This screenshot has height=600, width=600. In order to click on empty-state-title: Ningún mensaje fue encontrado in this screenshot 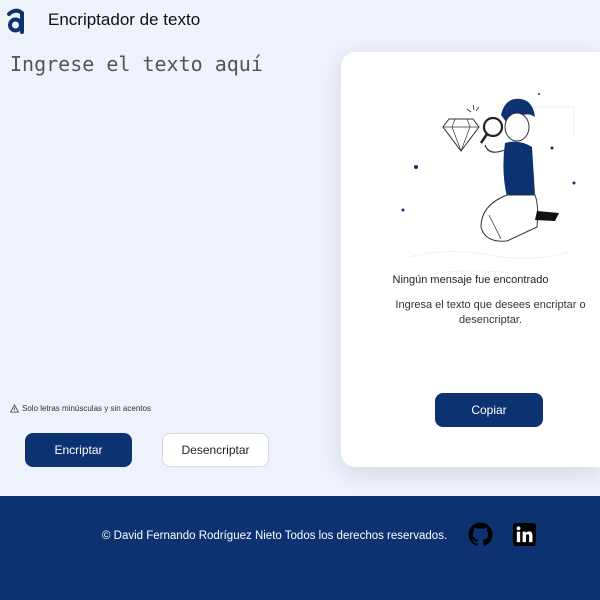, I will do `click(470, 280)`.